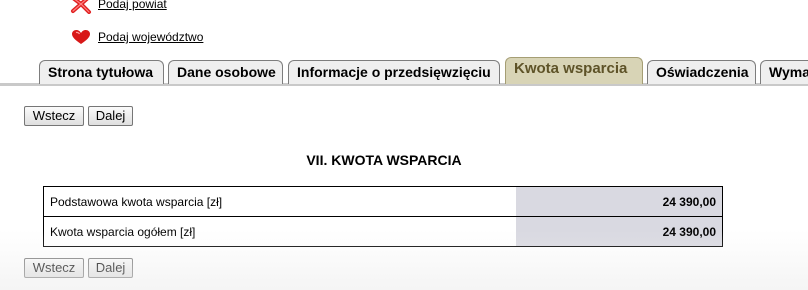  Describe the element at coordinates (110, 268) in the screenshot. I see `next-button-bottom: Dalej` at that location.